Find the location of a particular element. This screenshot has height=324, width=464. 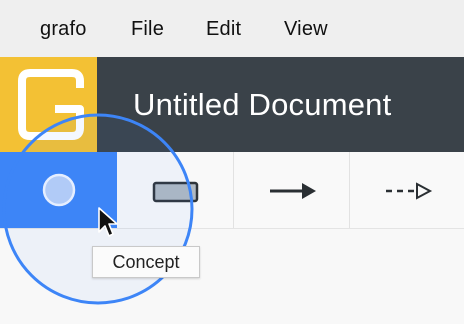

menu-view: View is located at coordinates (306, 29).